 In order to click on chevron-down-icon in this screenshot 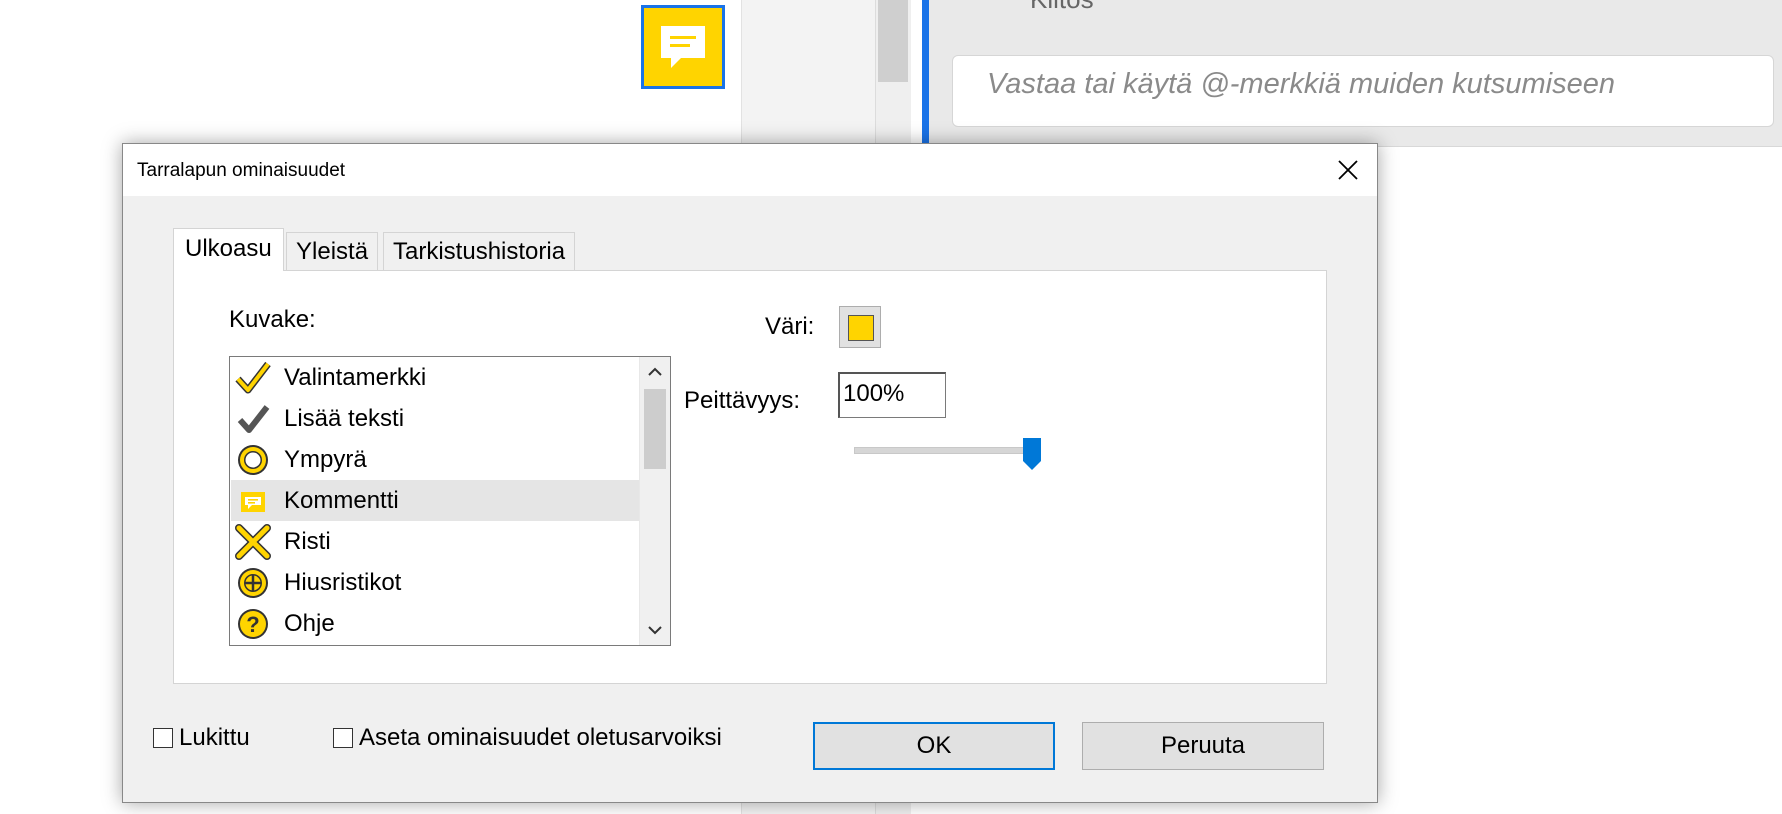, I will do `click(655, 630)`.